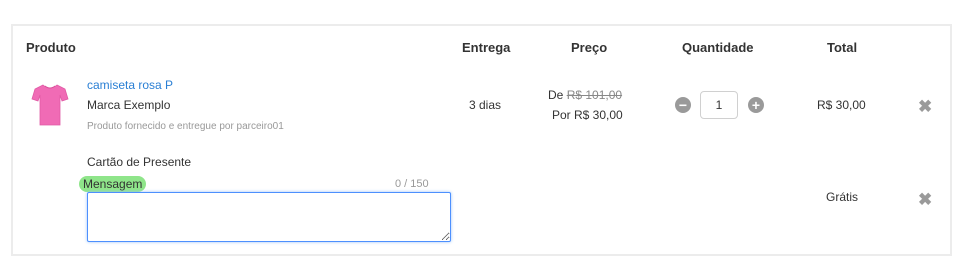 The image size is (974, 276). I want to click on quantity-input, so click(719, 105).